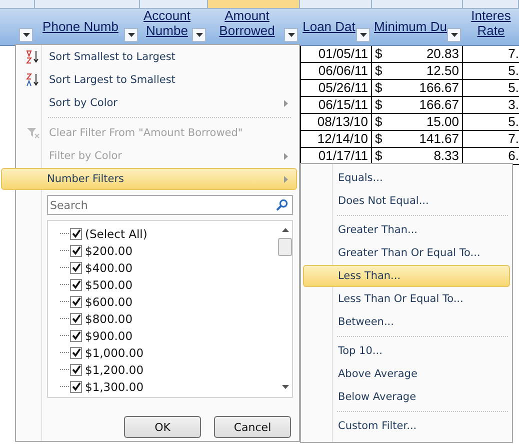  I want to click on menu-item: Sort by Color, so click(157, 103).